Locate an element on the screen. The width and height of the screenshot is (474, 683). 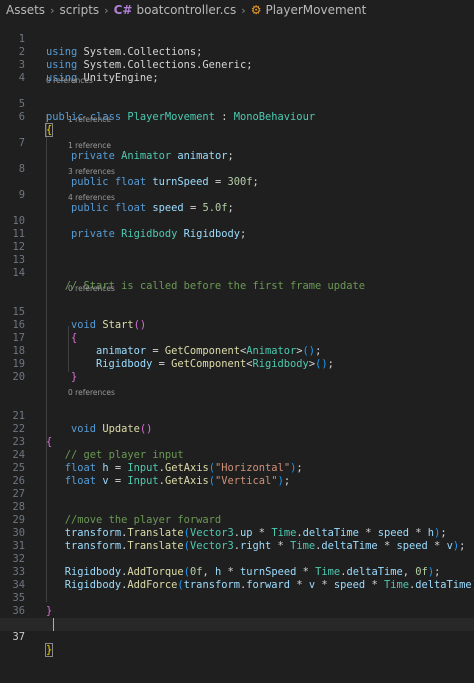
code-line: 17 animator = GetComponent<Animator>(); is located at coordinates (237, 338).